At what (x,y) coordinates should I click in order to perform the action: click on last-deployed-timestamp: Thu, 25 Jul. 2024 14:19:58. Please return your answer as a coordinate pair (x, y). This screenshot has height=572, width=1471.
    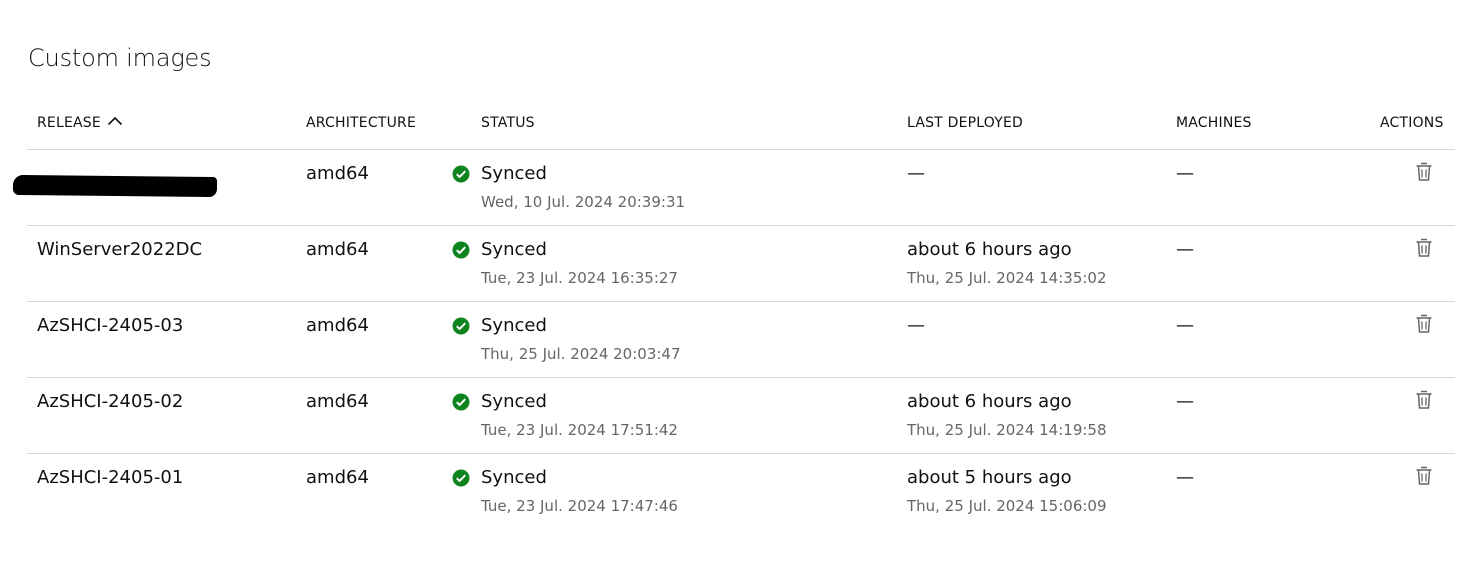
    Looking at the image, I should click on (1007, 430).